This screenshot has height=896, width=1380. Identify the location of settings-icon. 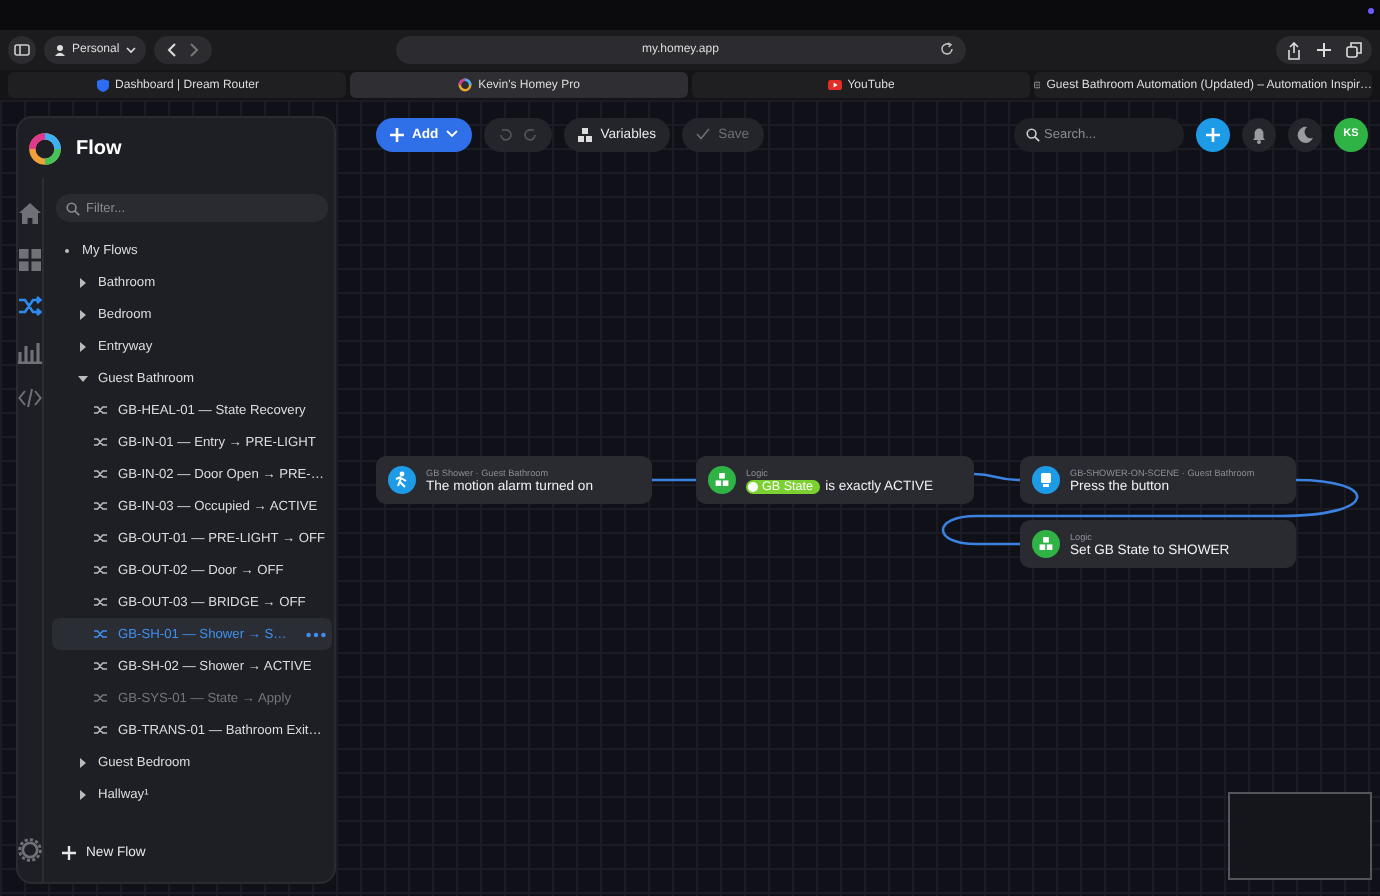
(30, 850).